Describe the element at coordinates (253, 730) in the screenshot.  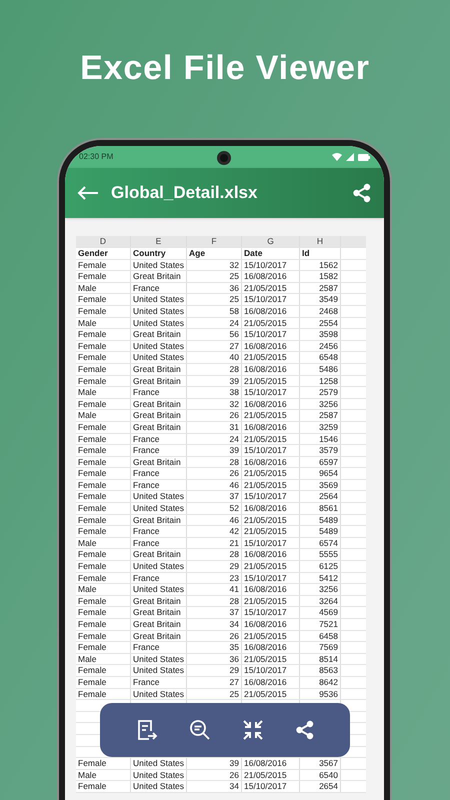
I see `collapse-icon` at that location.